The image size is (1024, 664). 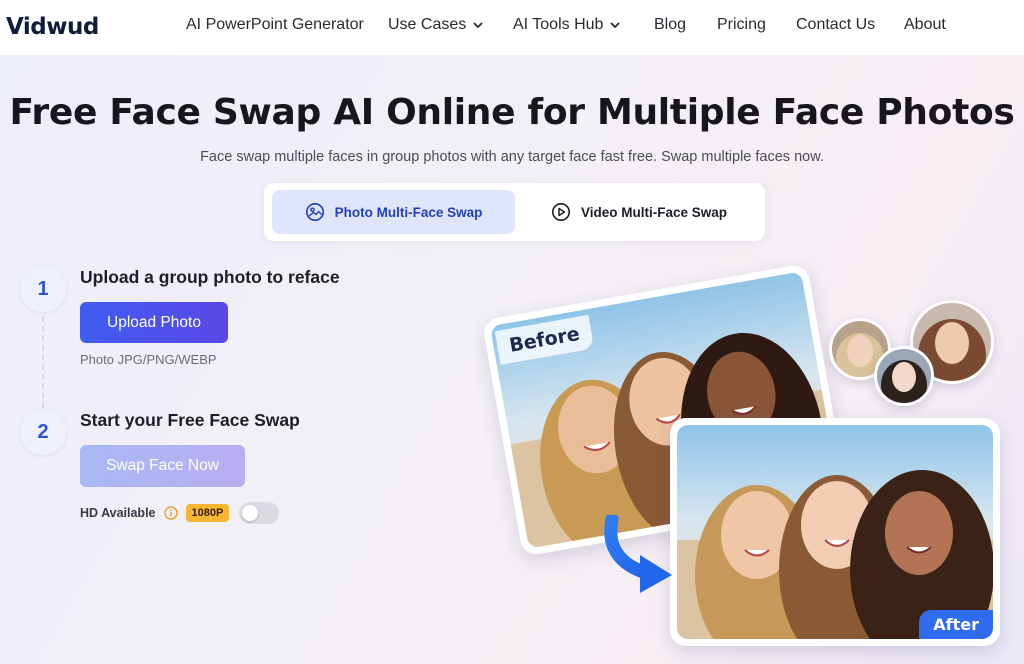 I want to click on after-photo-card: After, so click(x=835, y=532).